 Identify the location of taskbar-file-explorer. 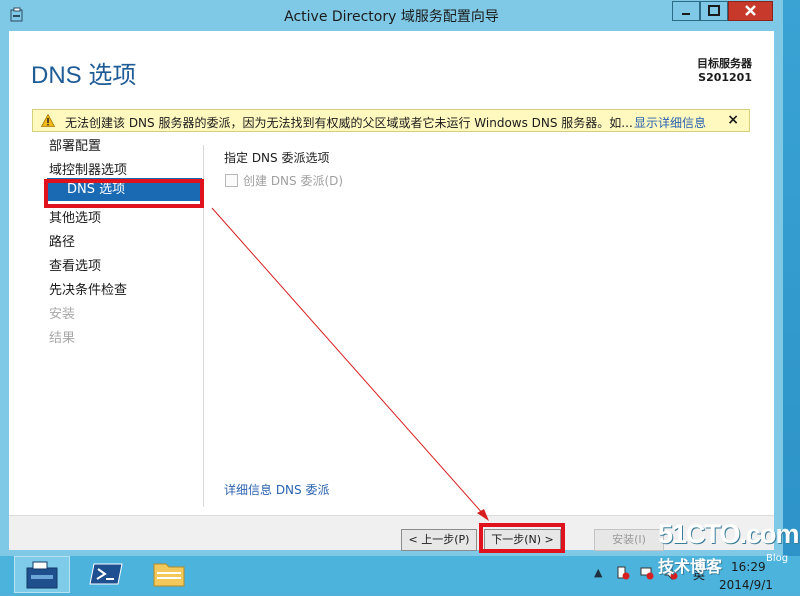
(170, 574).